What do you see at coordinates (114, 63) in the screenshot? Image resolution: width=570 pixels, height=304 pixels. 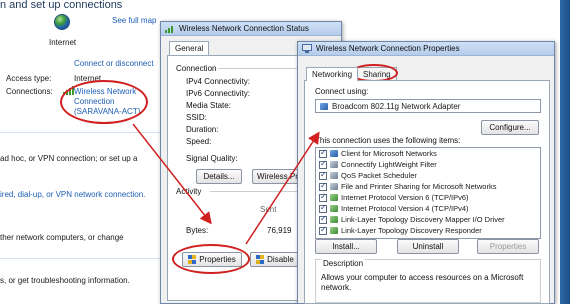 I see `connect-disconnect-link: Connect or disconnect` at bounding box center [114, 63].